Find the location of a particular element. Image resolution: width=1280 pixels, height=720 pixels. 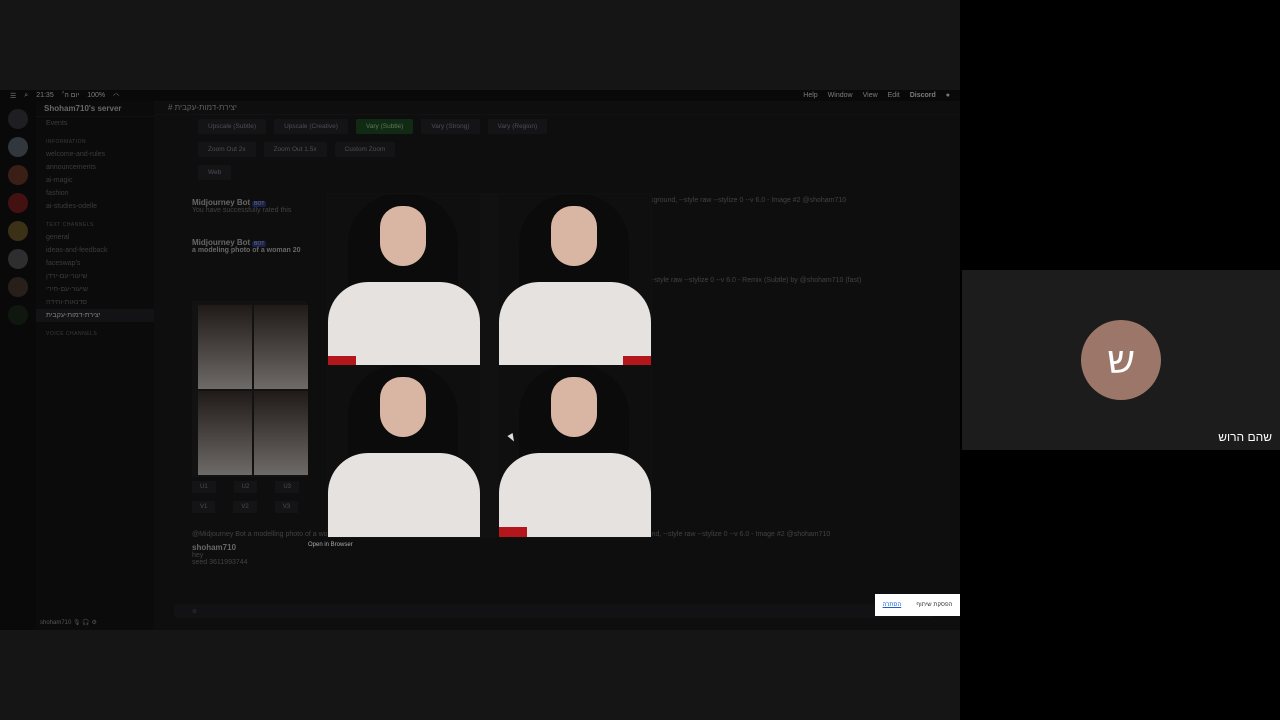

image-lightbox is located at coordinates (489, 365).